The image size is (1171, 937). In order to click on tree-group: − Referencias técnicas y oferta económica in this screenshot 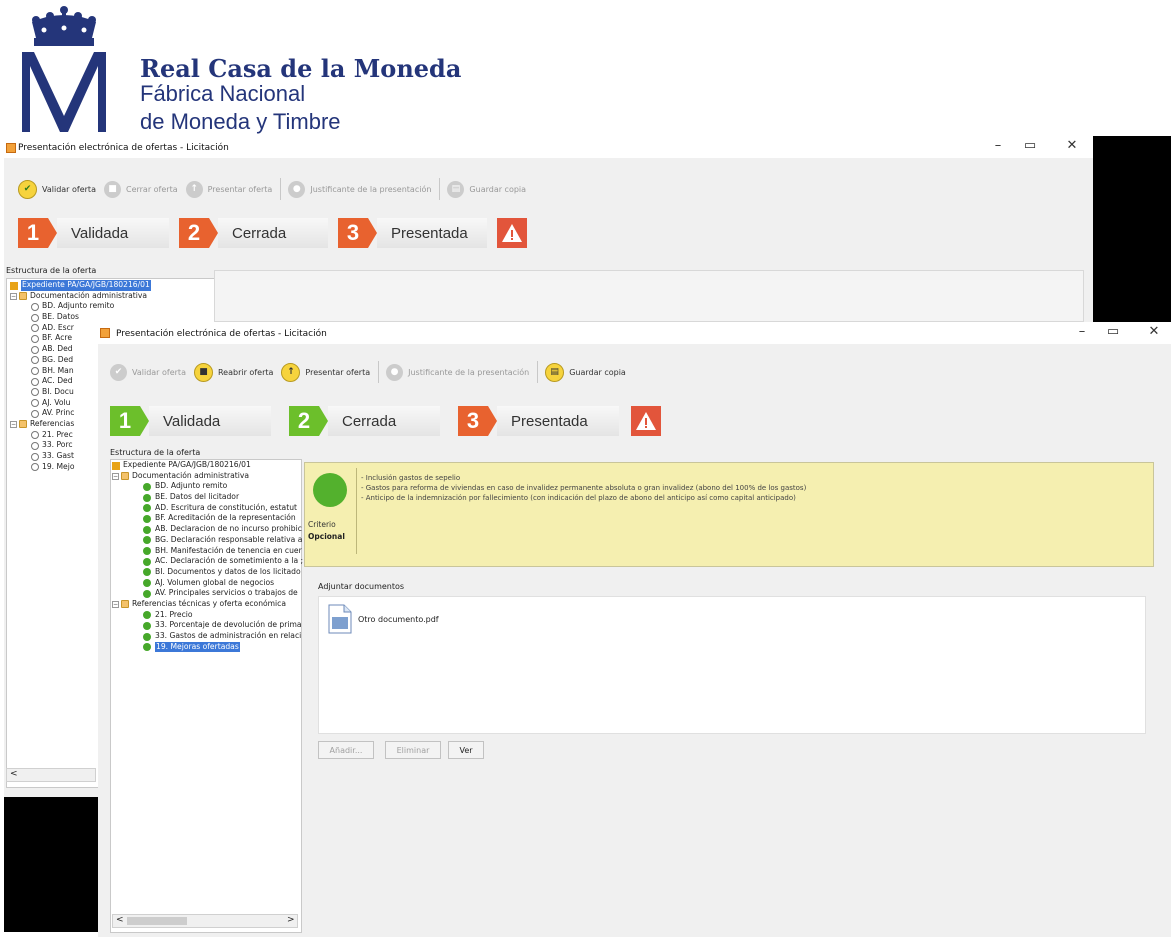, I will do `click(206, 604)`.